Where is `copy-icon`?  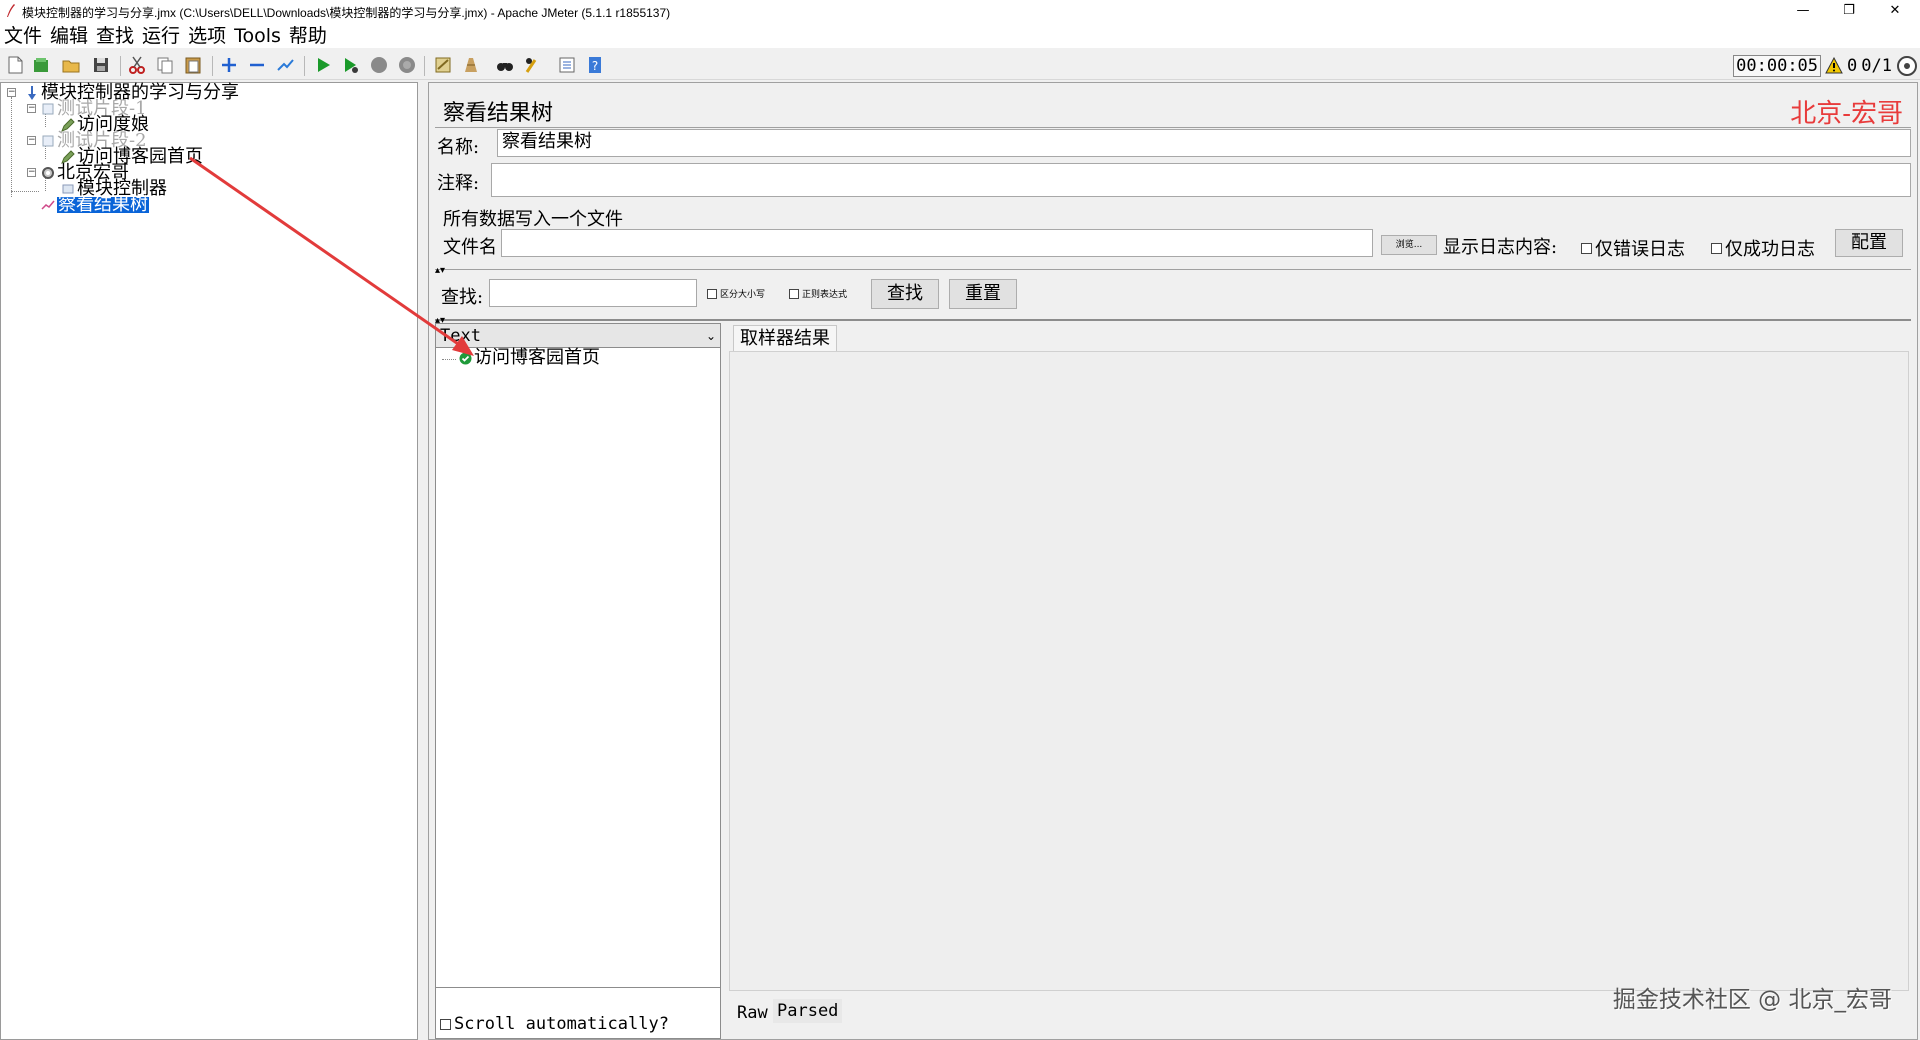 copy-icon is located at coordinates (165, 65).